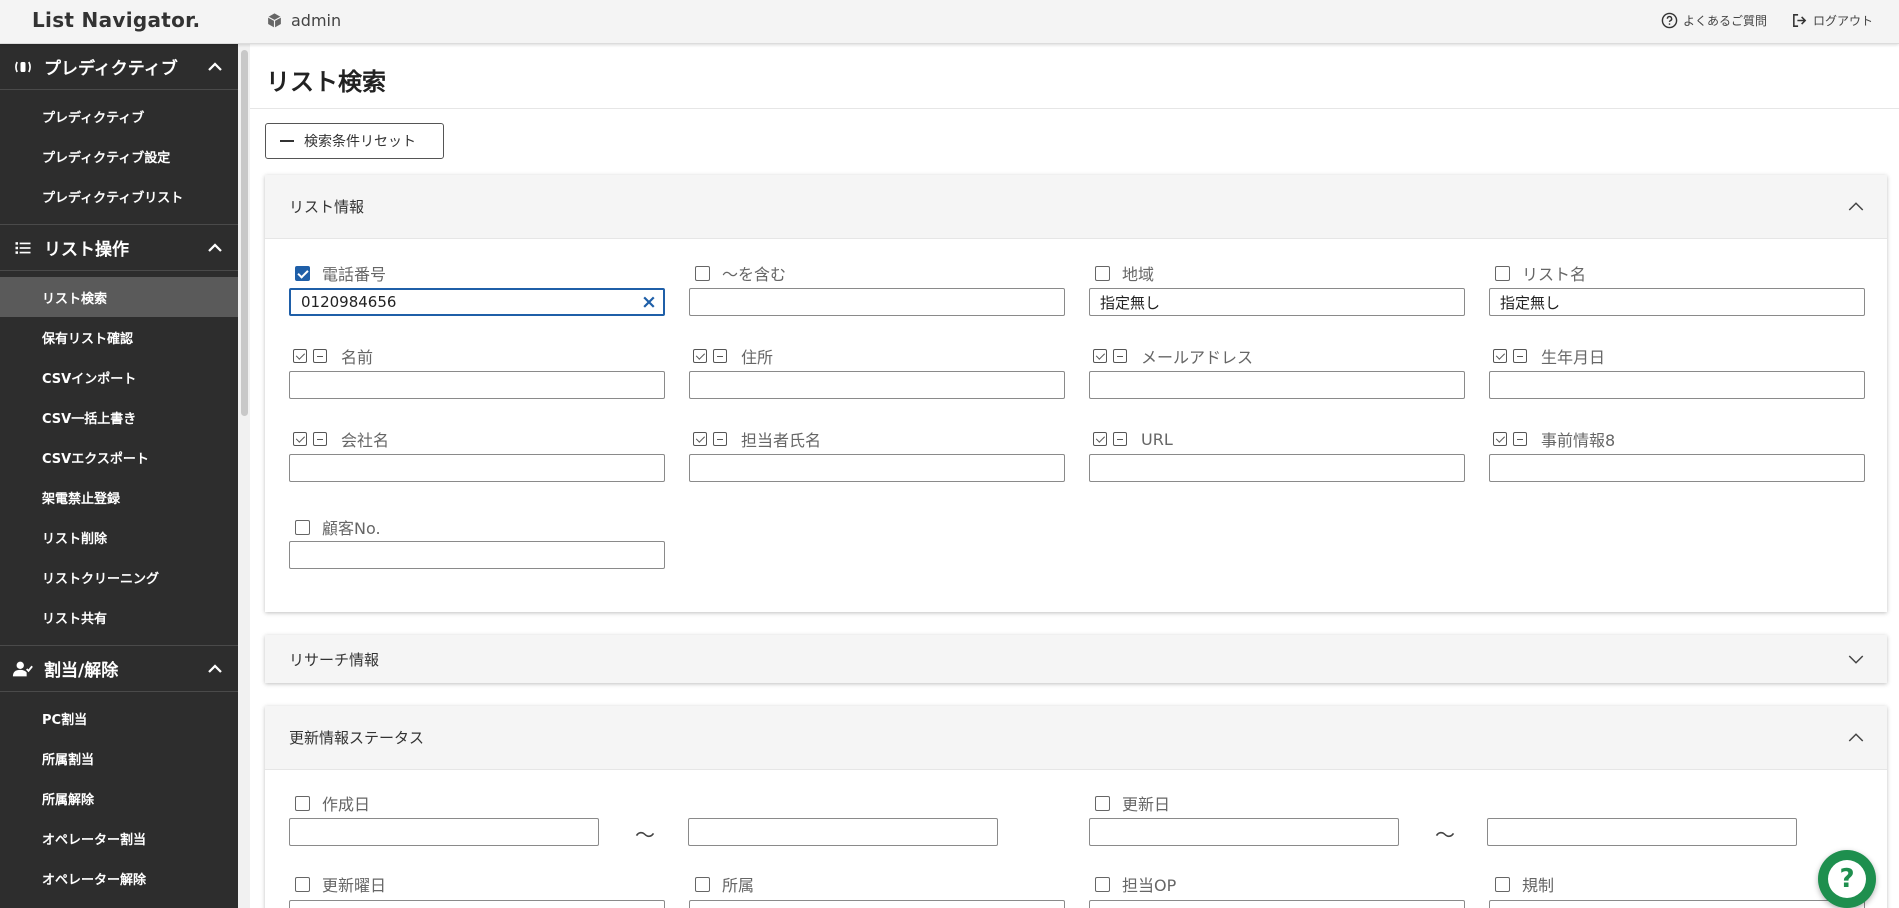 The height and width of the screenshot is (908, 1899). I want to click on sidebar-item-list-cleaning: リストクリーニング, so click(119, 577).